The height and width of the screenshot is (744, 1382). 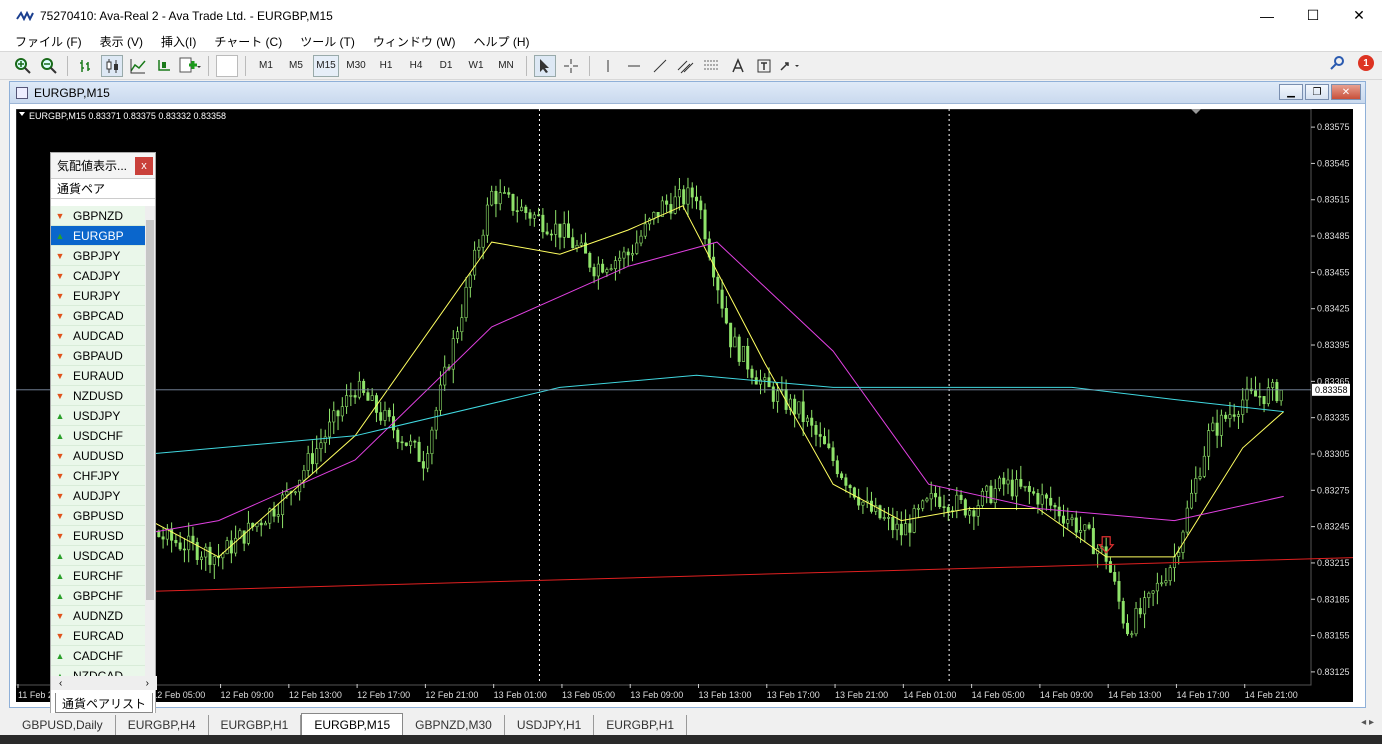 I want to click on market-watch-close-button: x, so click(x=144, y=166).